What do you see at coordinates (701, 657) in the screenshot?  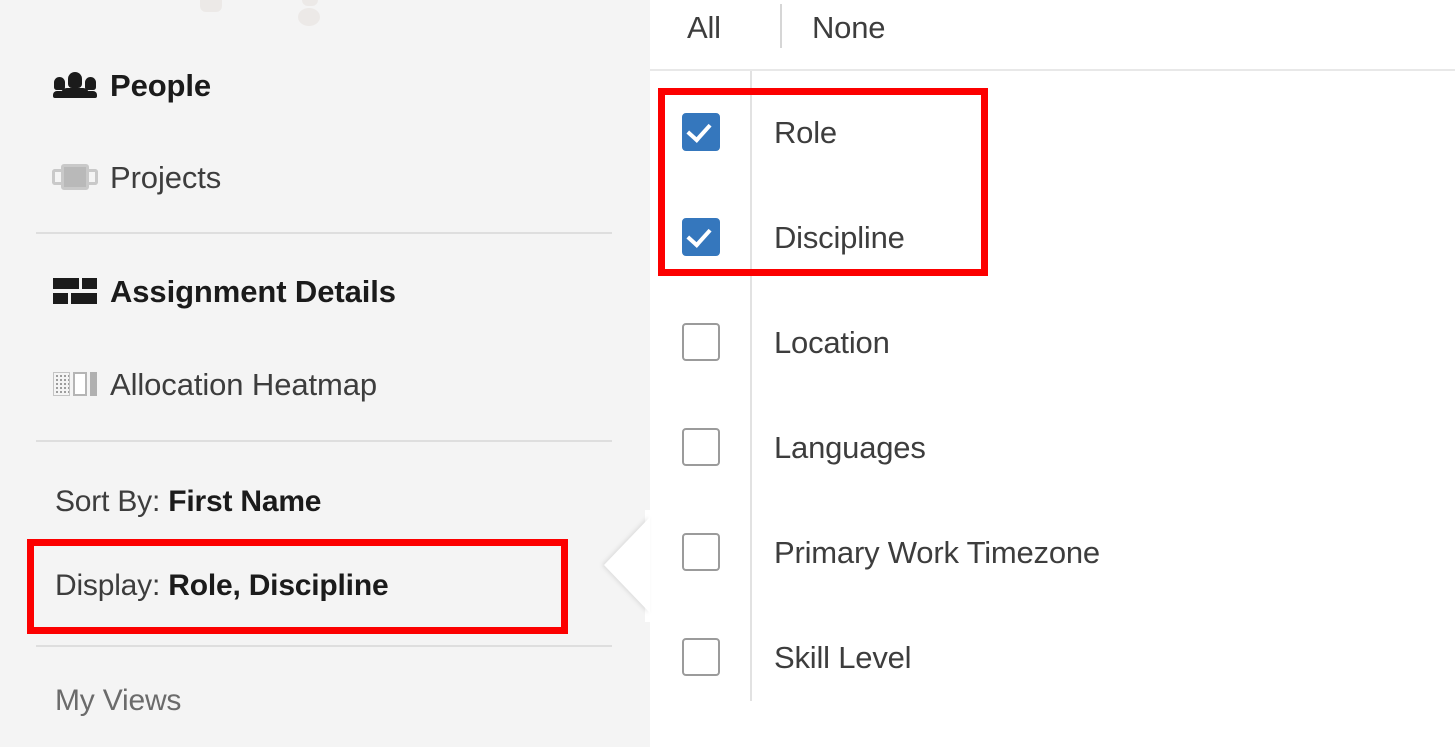 I see `checkbox-skill-level` at bounding box center [701, 657].